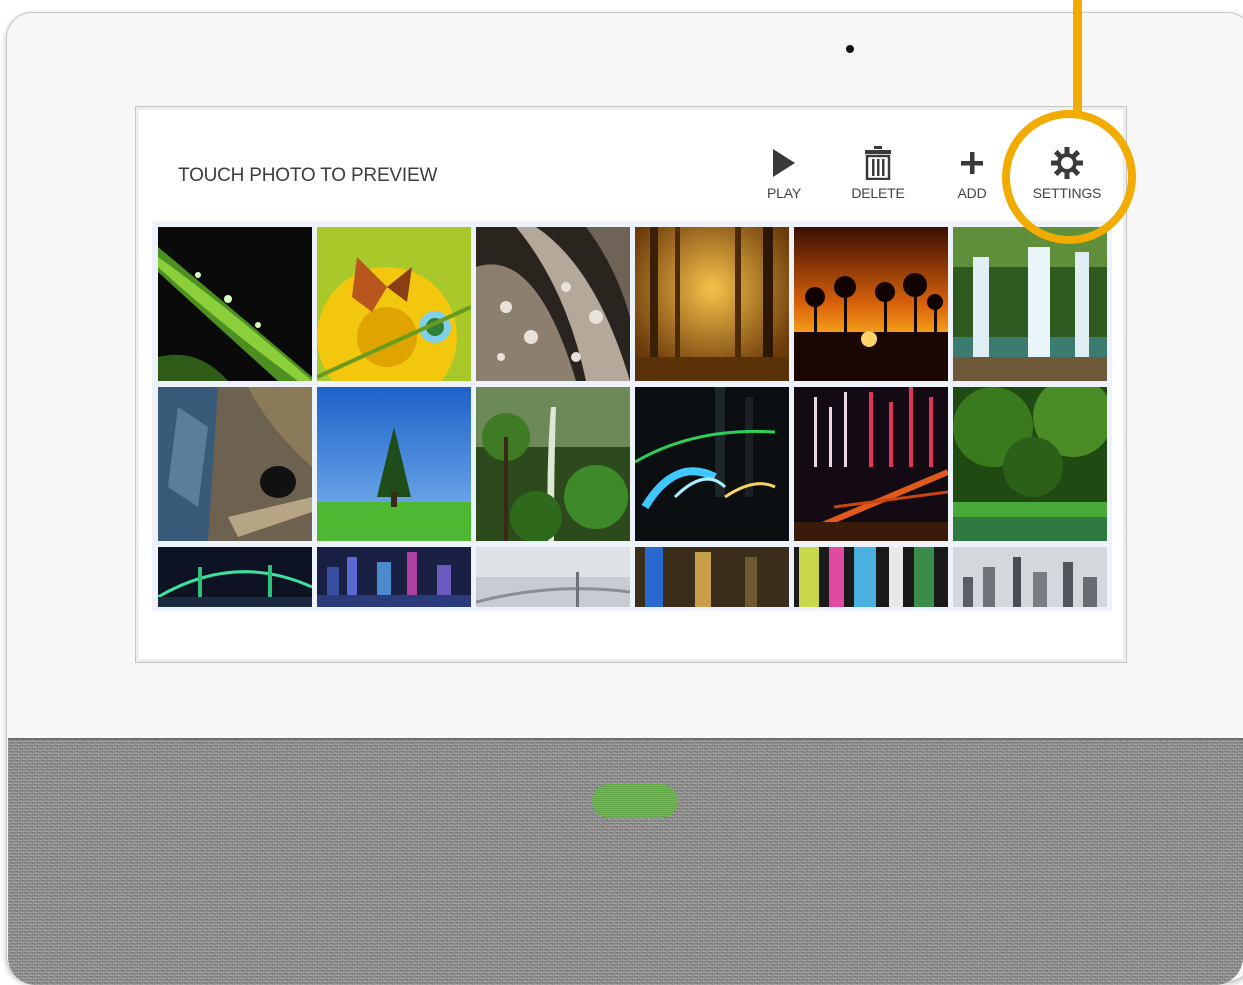 The width and height of the screenshot is (1243, 985). What do you see at coordinates (1067, 193) in the screenshot?
I see `settings-label: SETTINGS` at bounding box center [1067, 193].